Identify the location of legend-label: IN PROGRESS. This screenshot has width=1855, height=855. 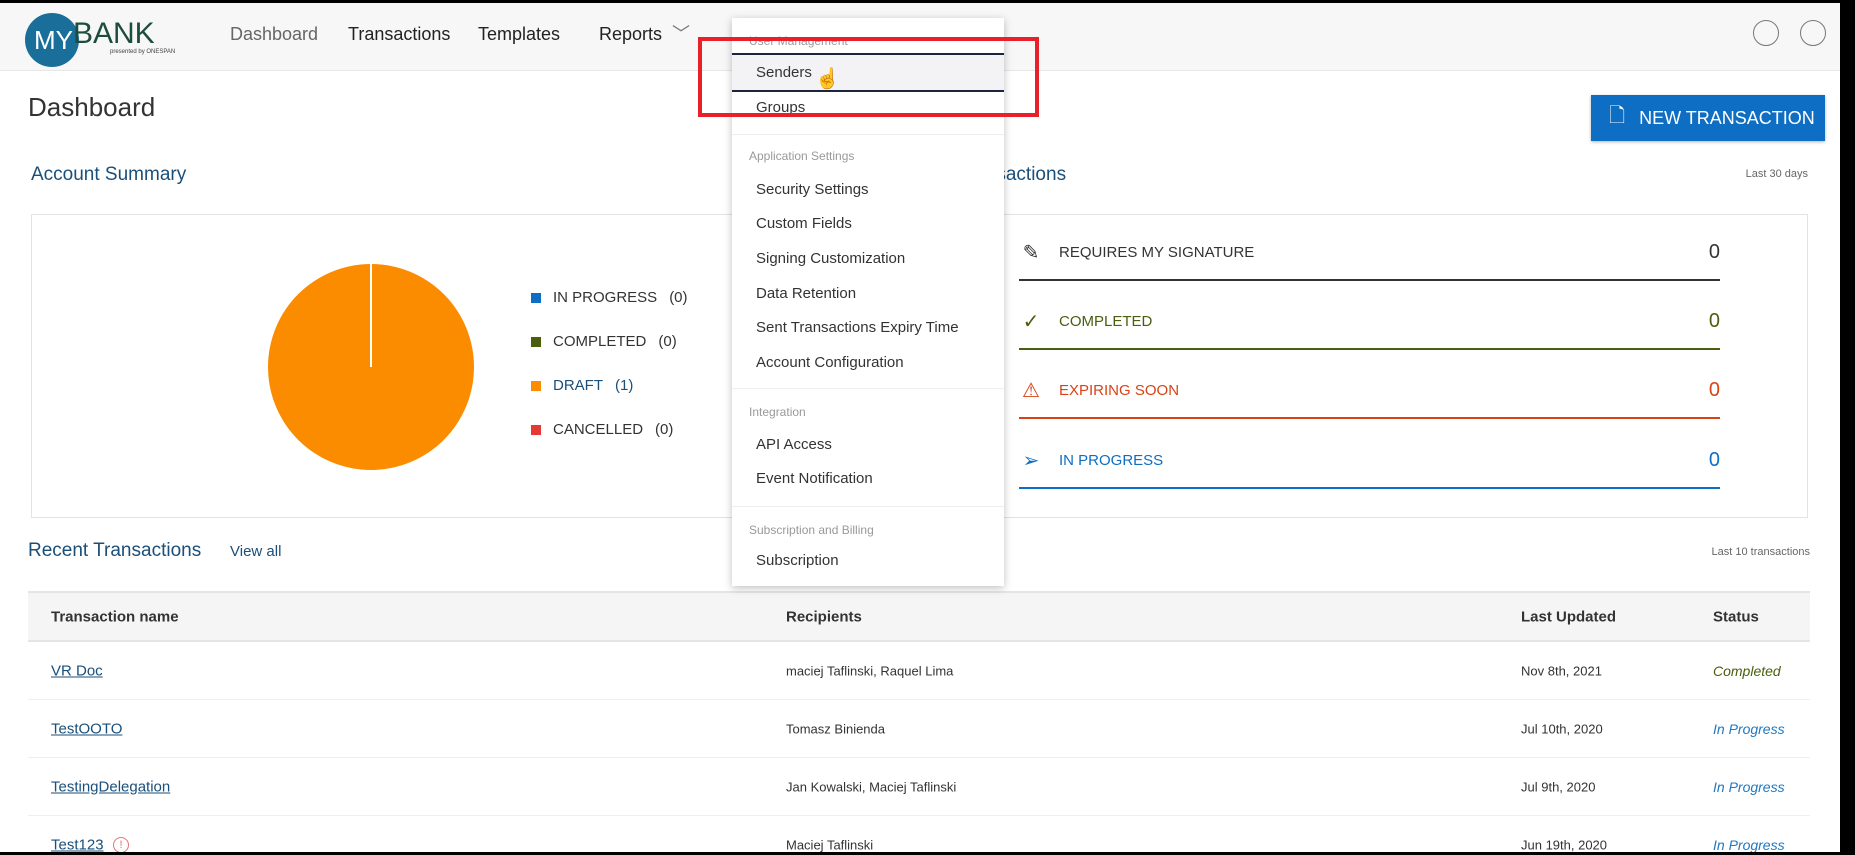
(605, 297).